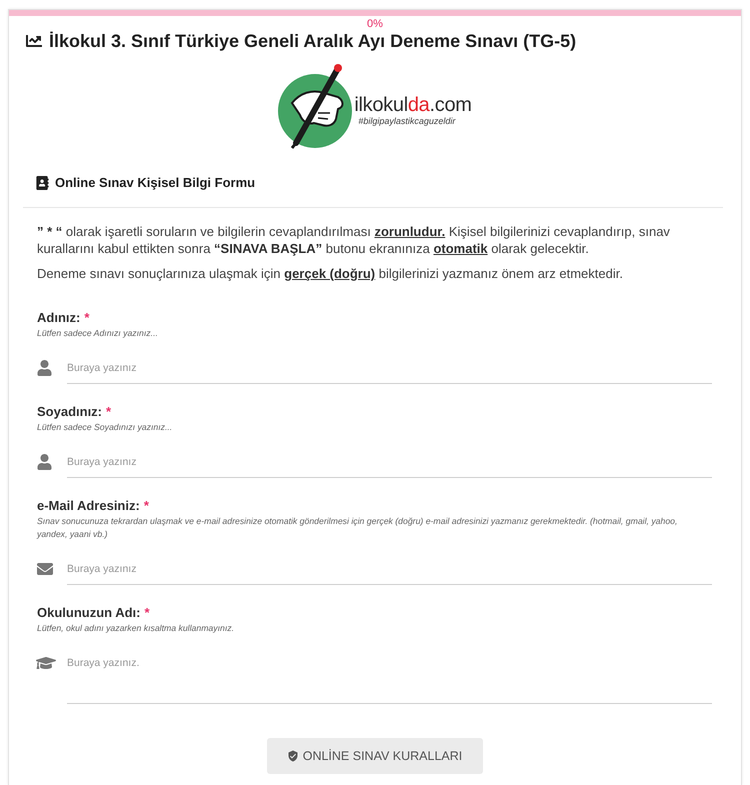  What do you see at coordinates (374, 756) in the screenshot?
I see `rules-button: ONLİNE SINAV KURALLARI` at bounding box center [374, 756].